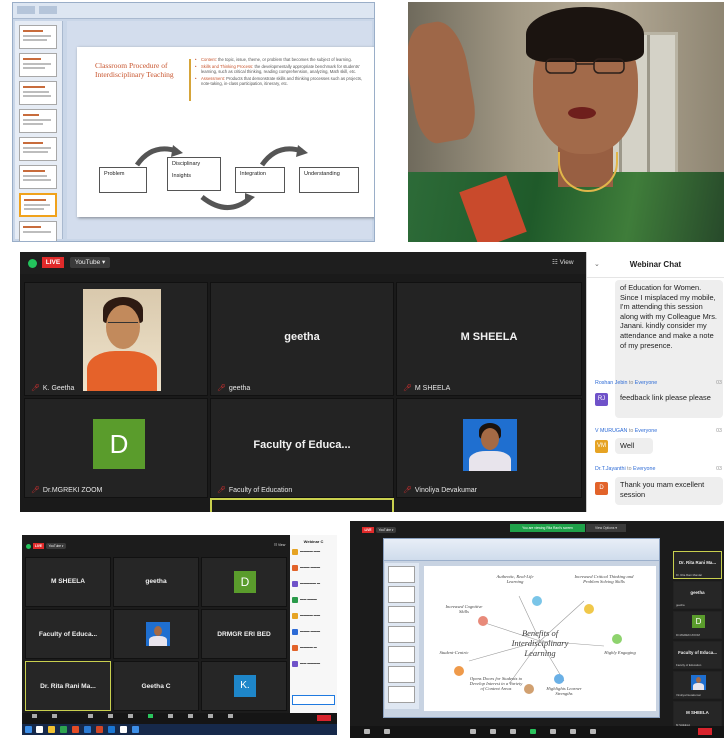  I want to click on file-explorer-icon, so click(51, 729).